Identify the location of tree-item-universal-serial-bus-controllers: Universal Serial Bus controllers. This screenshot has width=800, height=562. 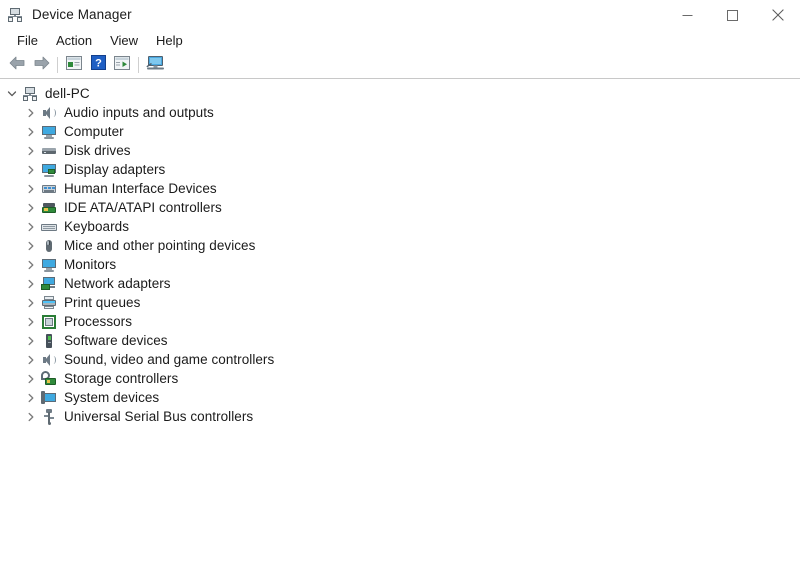
(400, 416).